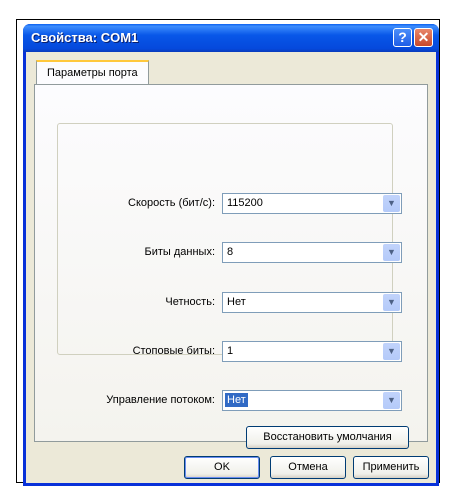  Describe the element at coordinates (190, 302) in the screenshot. I see `parity-label: Четность:` at that location.